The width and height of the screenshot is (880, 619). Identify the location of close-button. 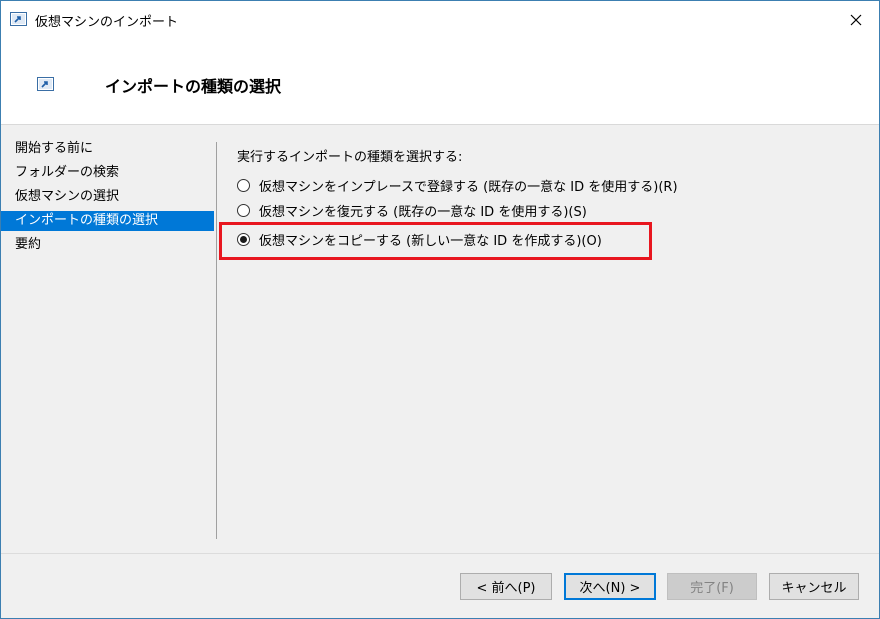
(856, 20).